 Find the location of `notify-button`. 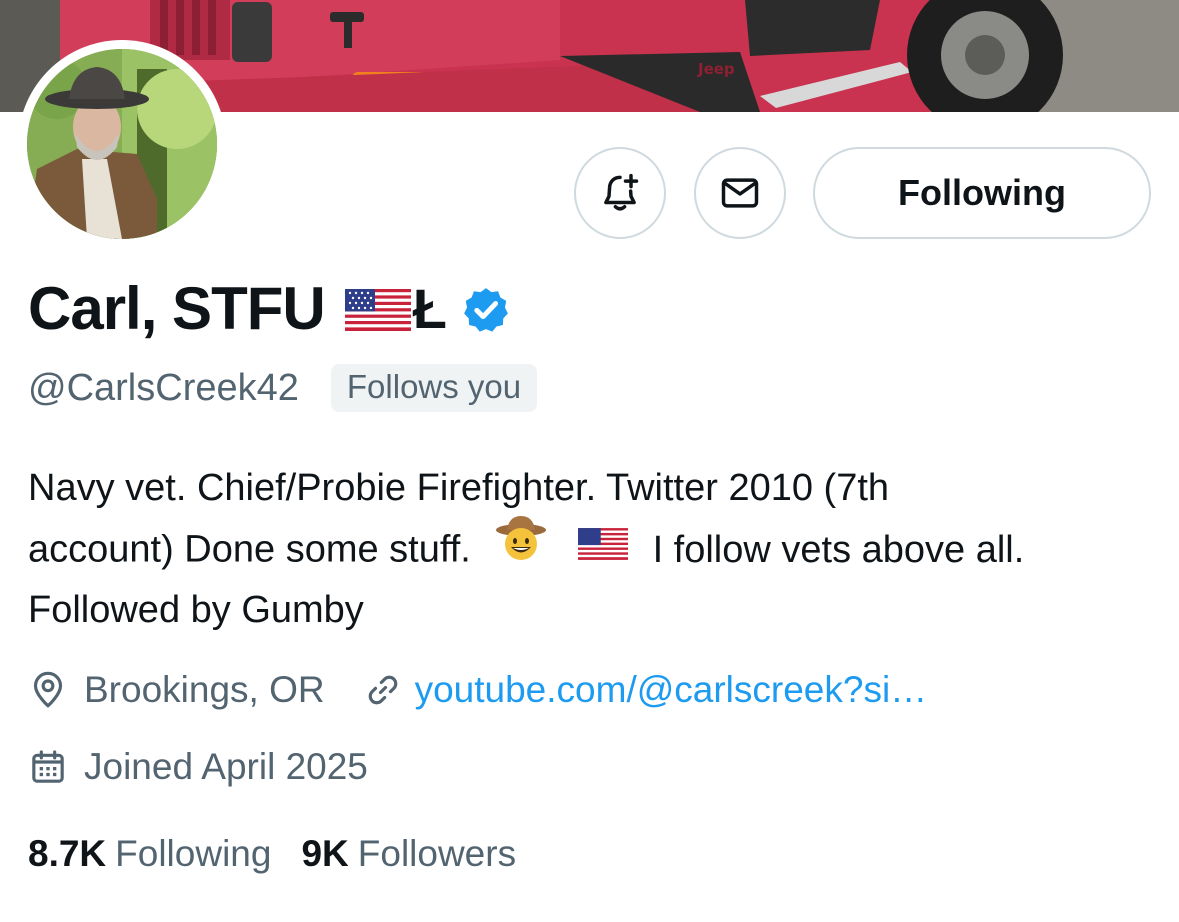

notify-button is located at coordinates (620, 193).